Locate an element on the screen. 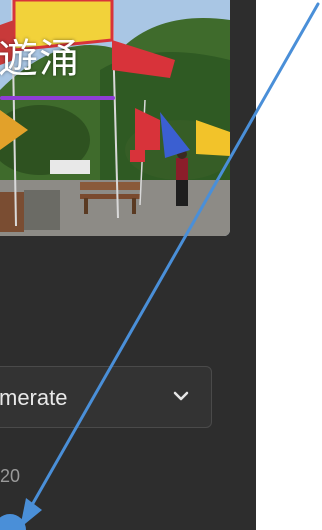 The image size is (322, 530). overlay-text: 遊涌 is located at coordinates (69, 59).